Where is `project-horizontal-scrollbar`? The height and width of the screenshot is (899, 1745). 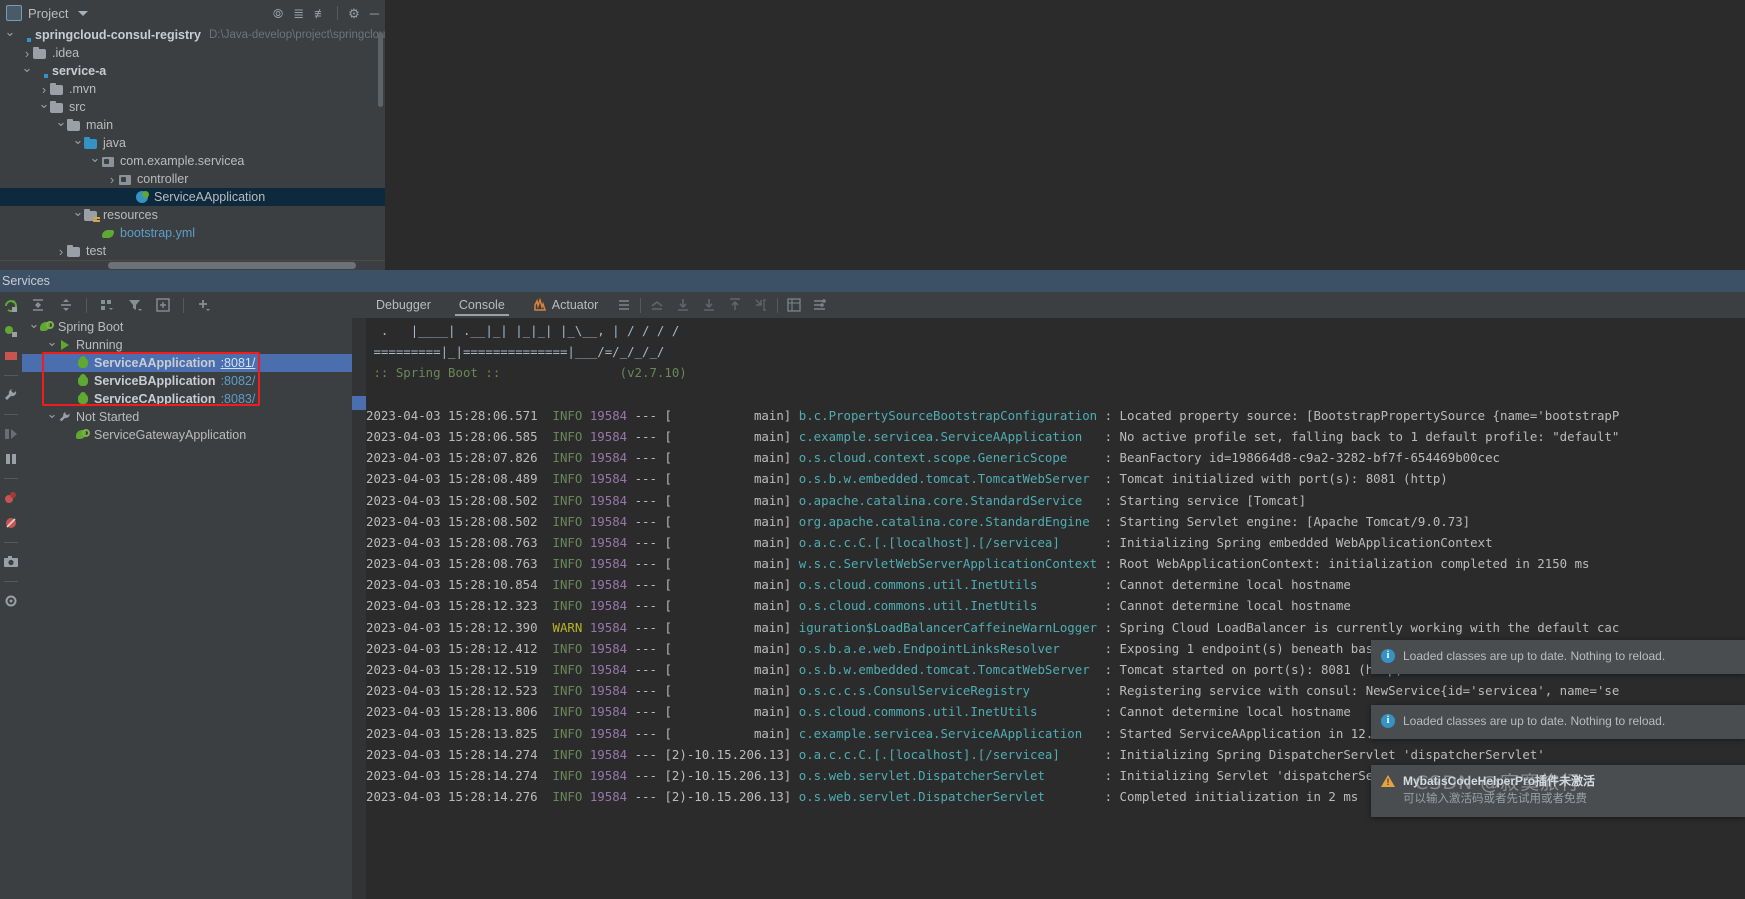 project-horizontal-scrollbar is located at coordinates (192, 265).